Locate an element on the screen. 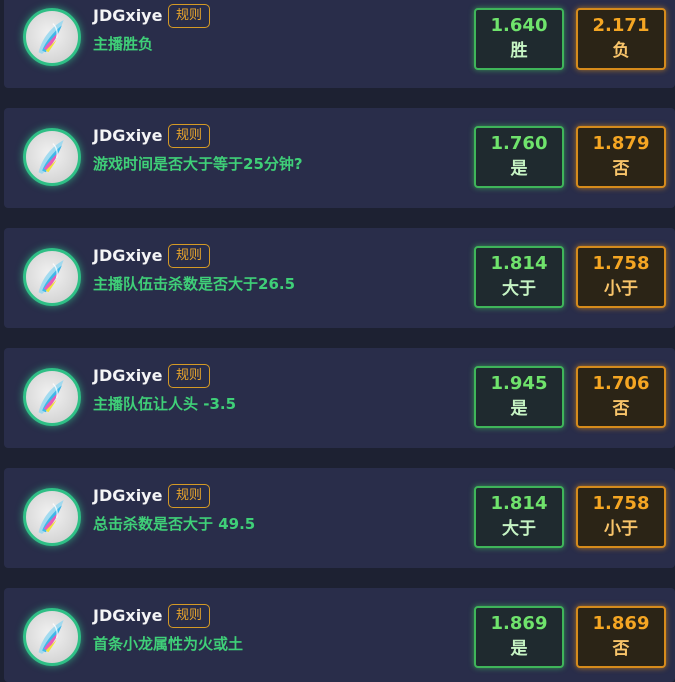 This screenshot has width=675, height=682. market-question: 总击杀数是否大于 49.5 is located at coordinates (174, 524).